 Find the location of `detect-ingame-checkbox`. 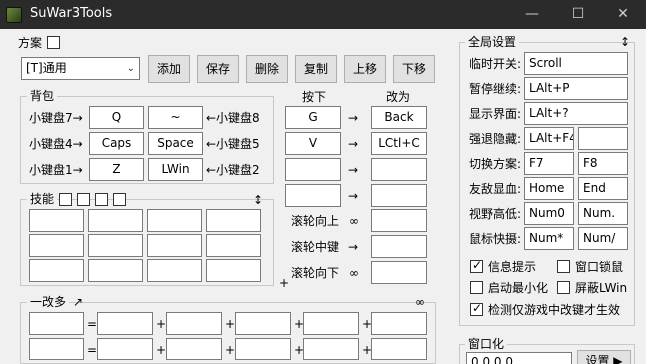

detect-ingame-checkbox is located at coordinates (476, 308).